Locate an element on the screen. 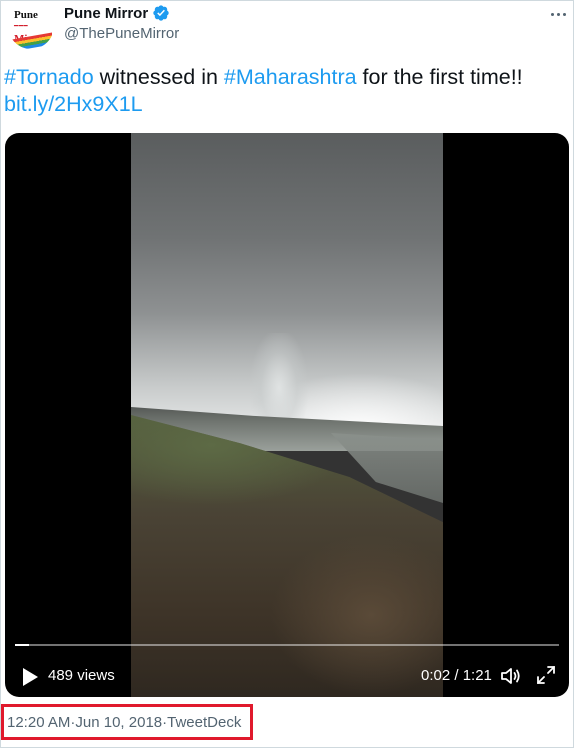 This screenshot has width=576, height=750. author-name: Pune Mirror is located at coordinates (106, 13).